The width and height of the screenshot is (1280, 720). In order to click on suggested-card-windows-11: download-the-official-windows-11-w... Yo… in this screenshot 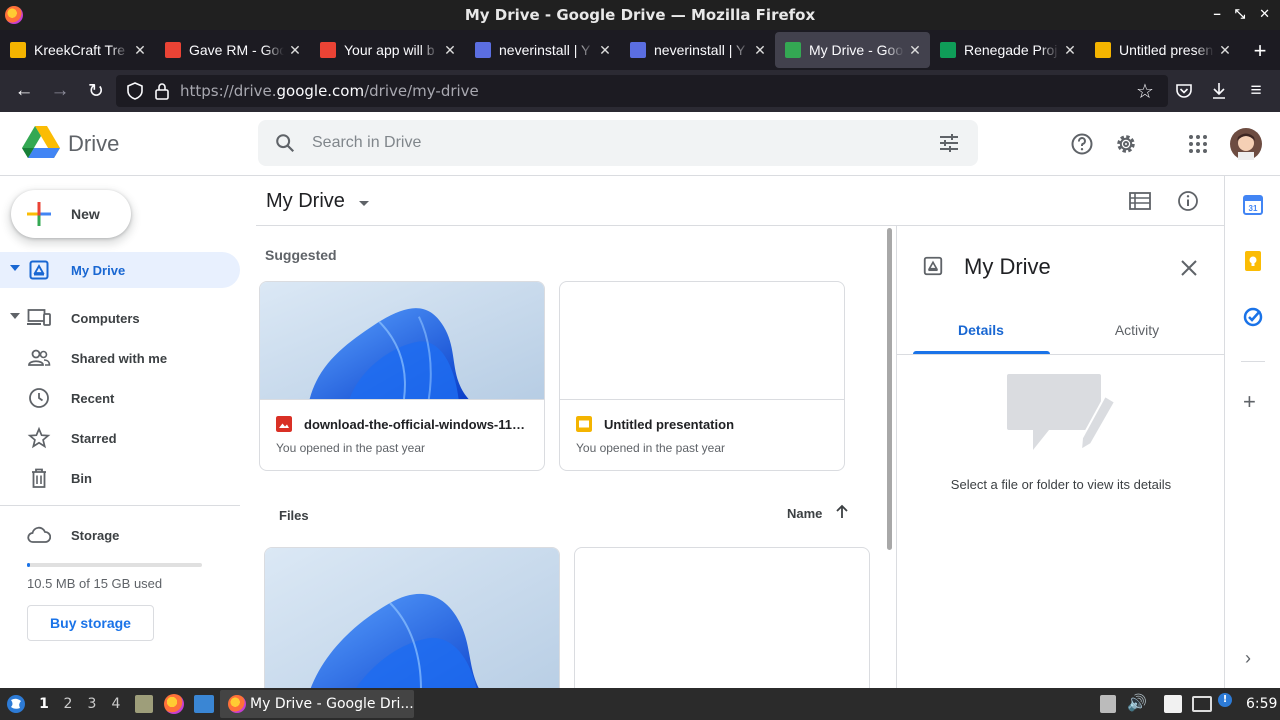, I will do `click(402, 376)`.